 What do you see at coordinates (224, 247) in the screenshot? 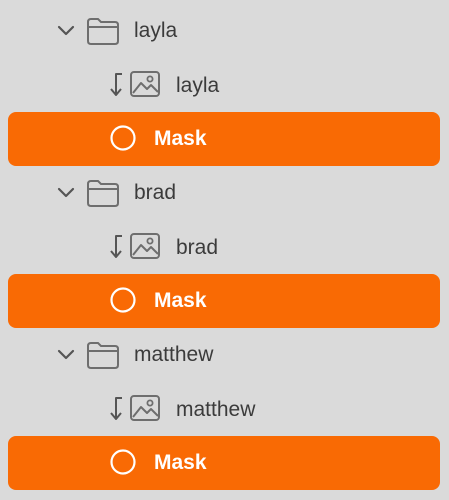
I see `image-layer-row: brad` at bounding box center [224, 247].